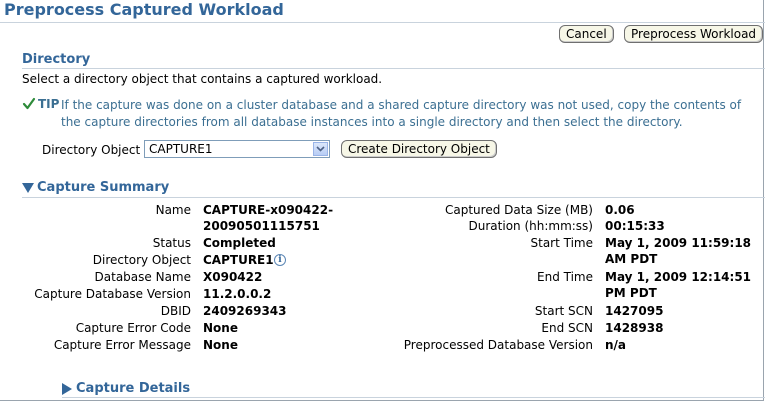 The width and height of the screenshot is (765, 402). What do you see at coordinates (567, 328) in the screenshot?
I see `end-scn-label: End SCN` at bounding box center [567, 328].